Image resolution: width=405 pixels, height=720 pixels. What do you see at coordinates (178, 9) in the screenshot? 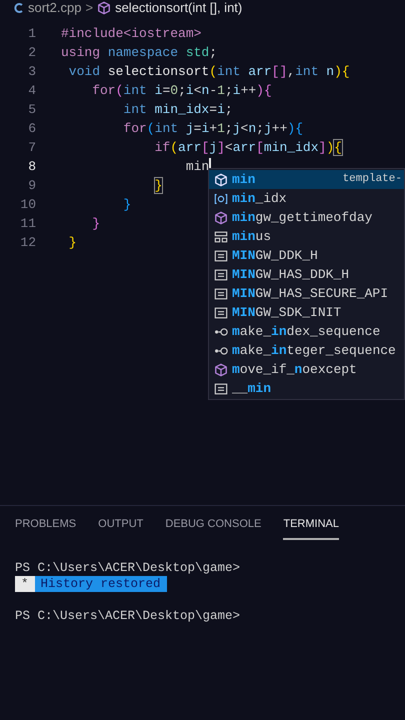
I see `breadcrumb-symbol: selectionsort(int [], int)` at bounding box center [178, 9].